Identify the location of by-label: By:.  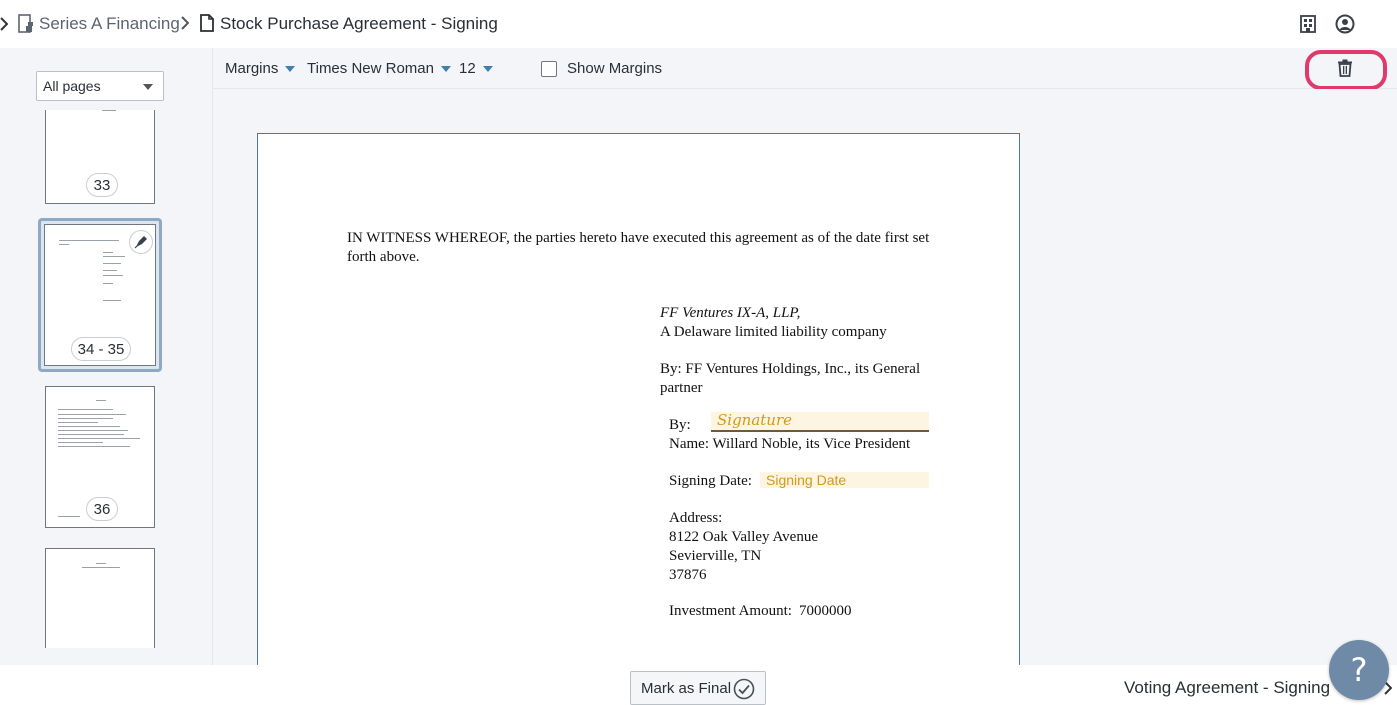
(680, 425).